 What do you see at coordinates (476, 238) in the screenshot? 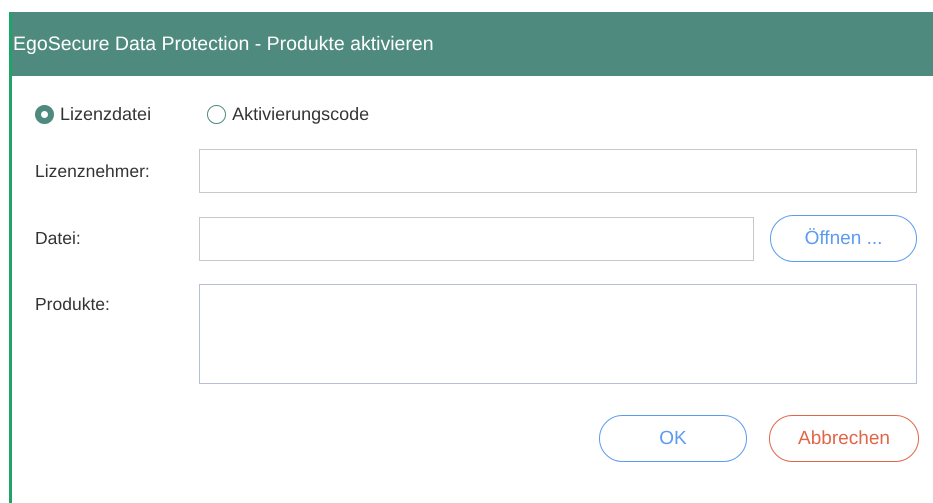
I see `file-path-field` at bounding box center [476, 238].